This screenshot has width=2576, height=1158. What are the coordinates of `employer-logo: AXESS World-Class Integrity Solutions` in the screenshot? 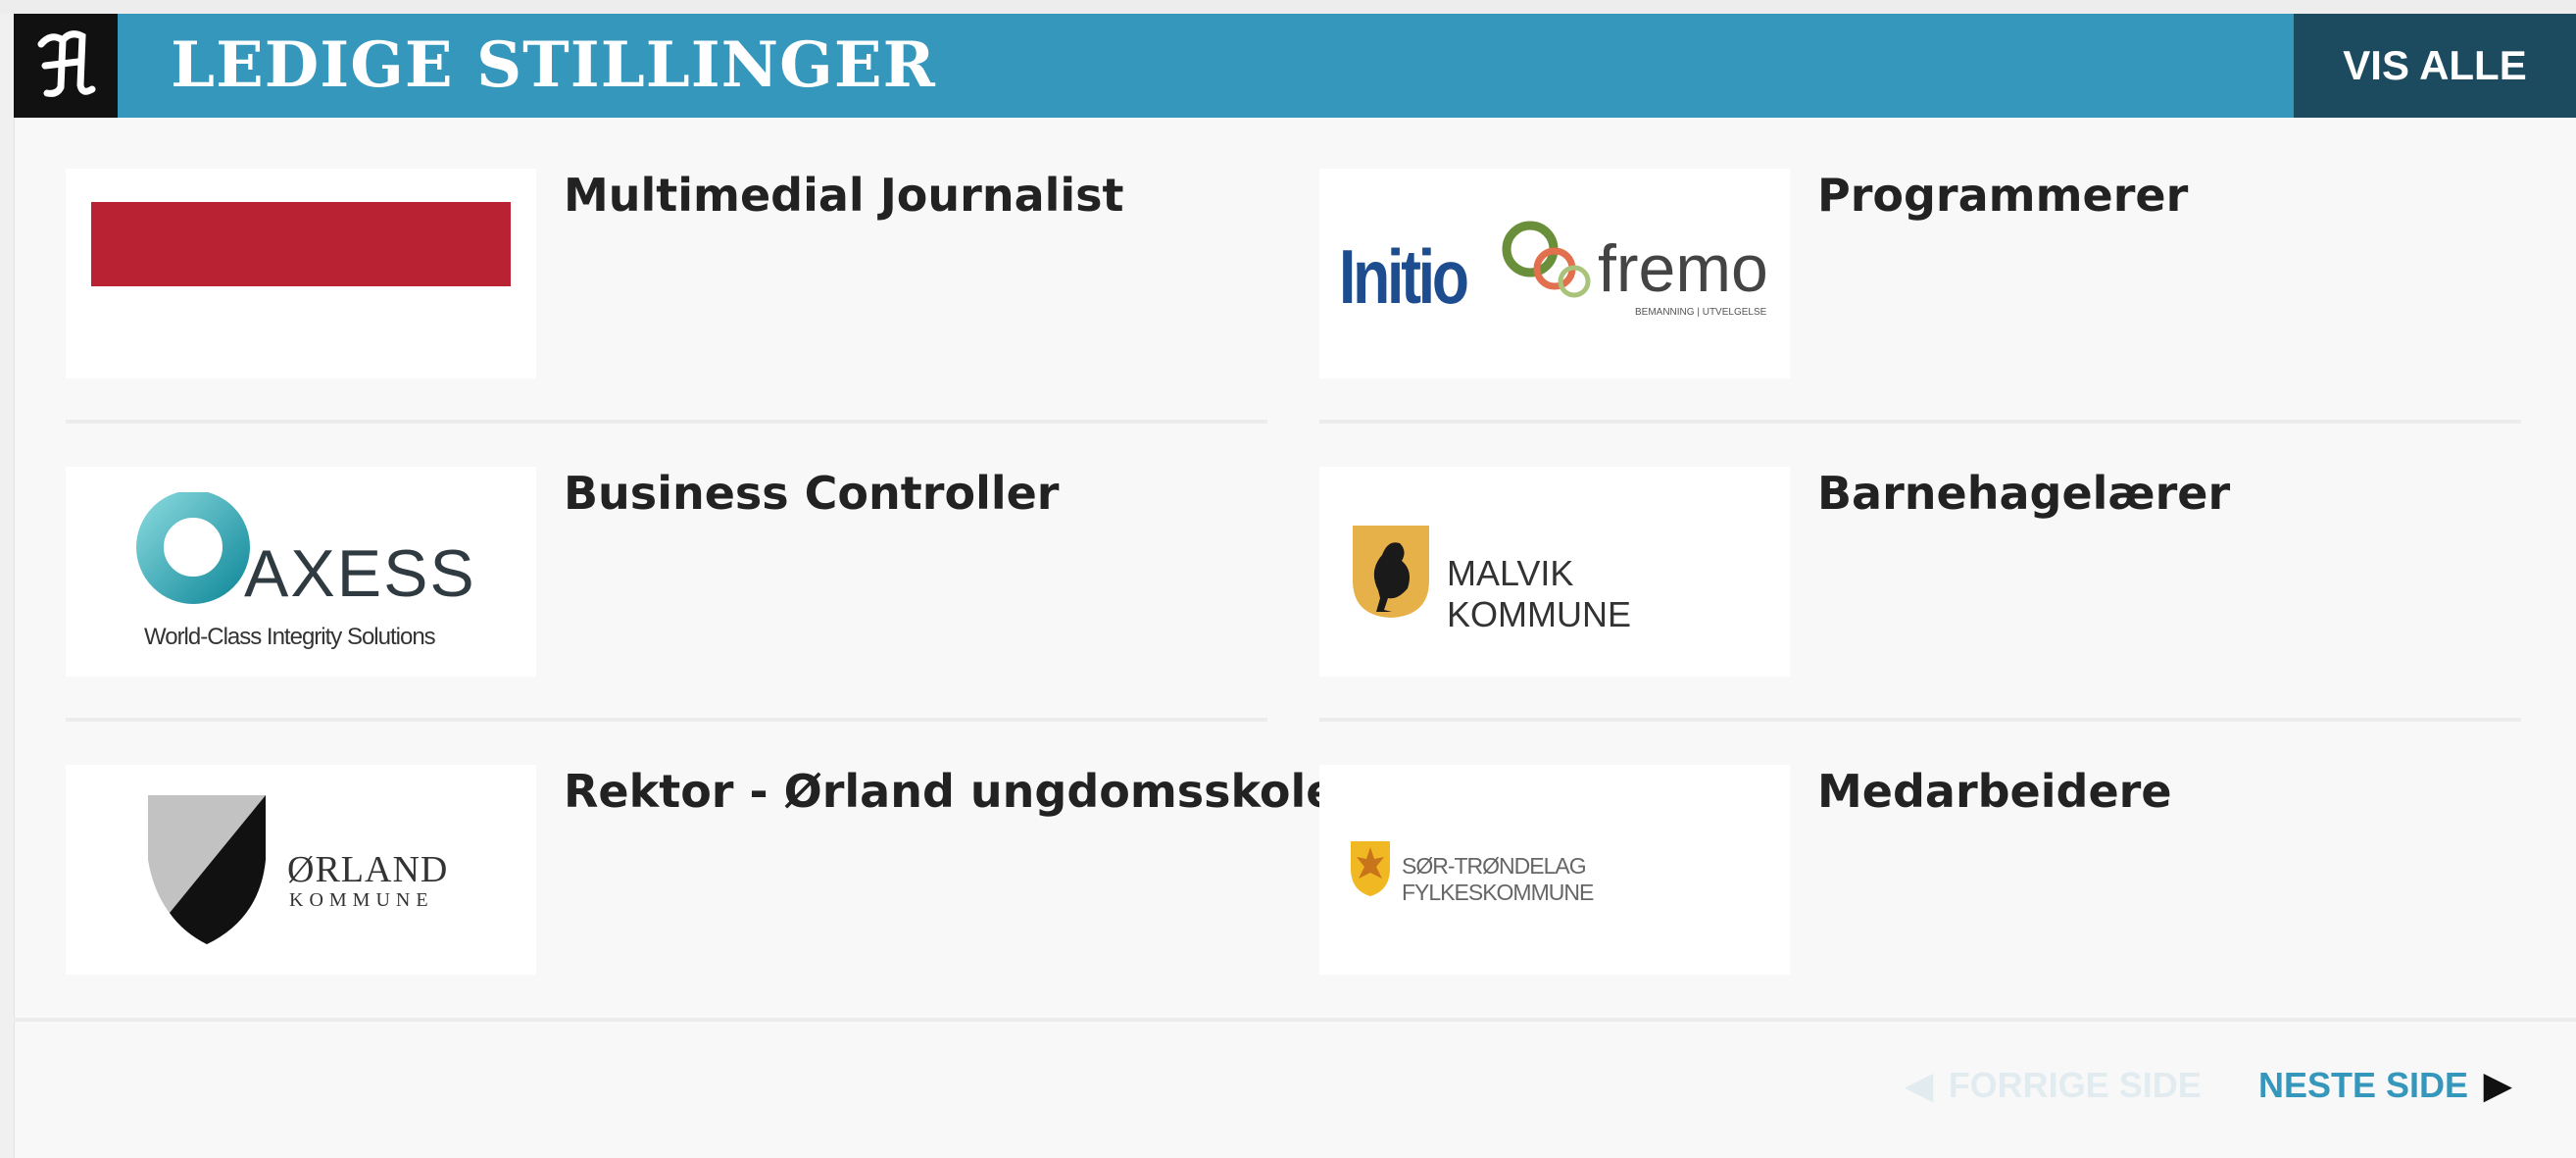 It's located at (301, 572).